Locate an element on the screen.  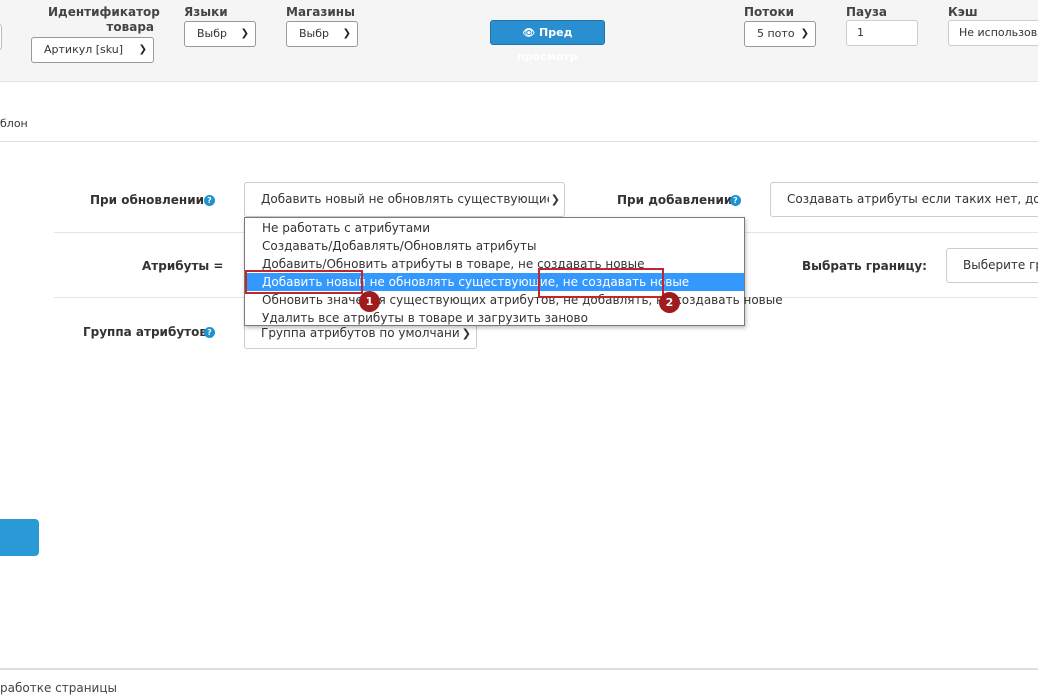
on-add-value: Создавать атрибуты если таких нет, добав is located at coordinates (912, 199).